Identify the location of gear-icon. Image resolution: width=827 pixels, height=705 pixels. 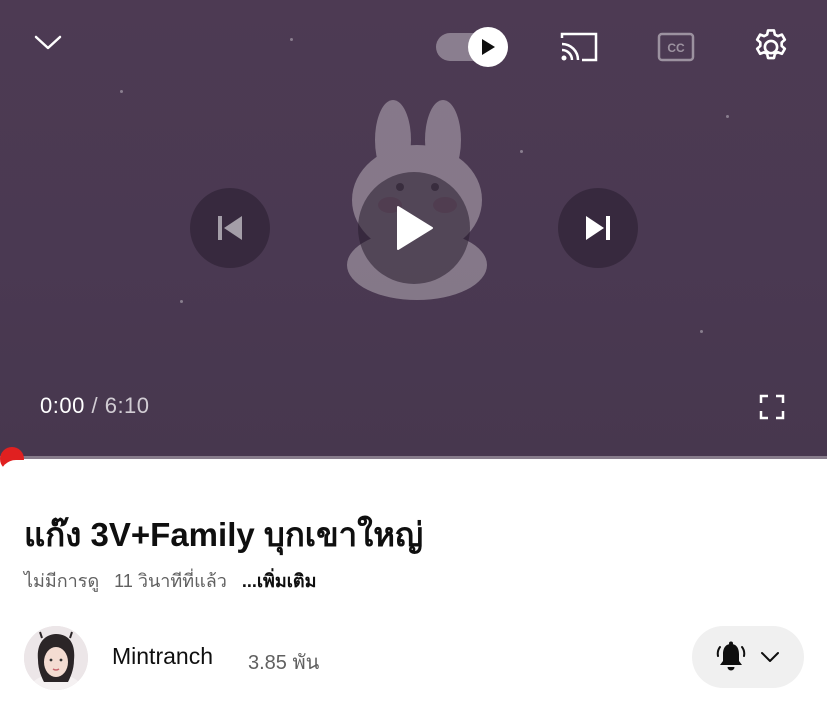
(771, 44).